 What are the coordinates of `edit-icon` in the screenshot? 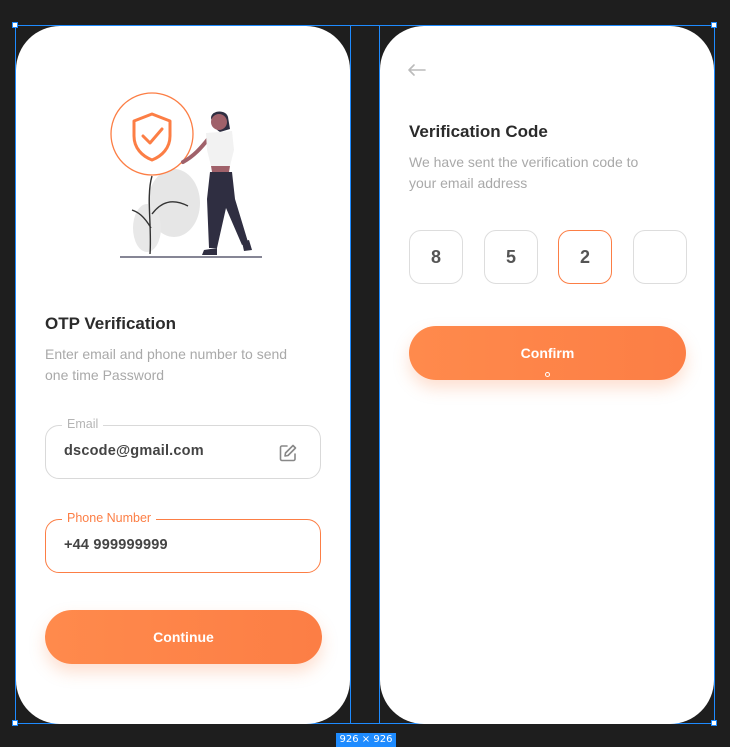 It's located at (288, 453).